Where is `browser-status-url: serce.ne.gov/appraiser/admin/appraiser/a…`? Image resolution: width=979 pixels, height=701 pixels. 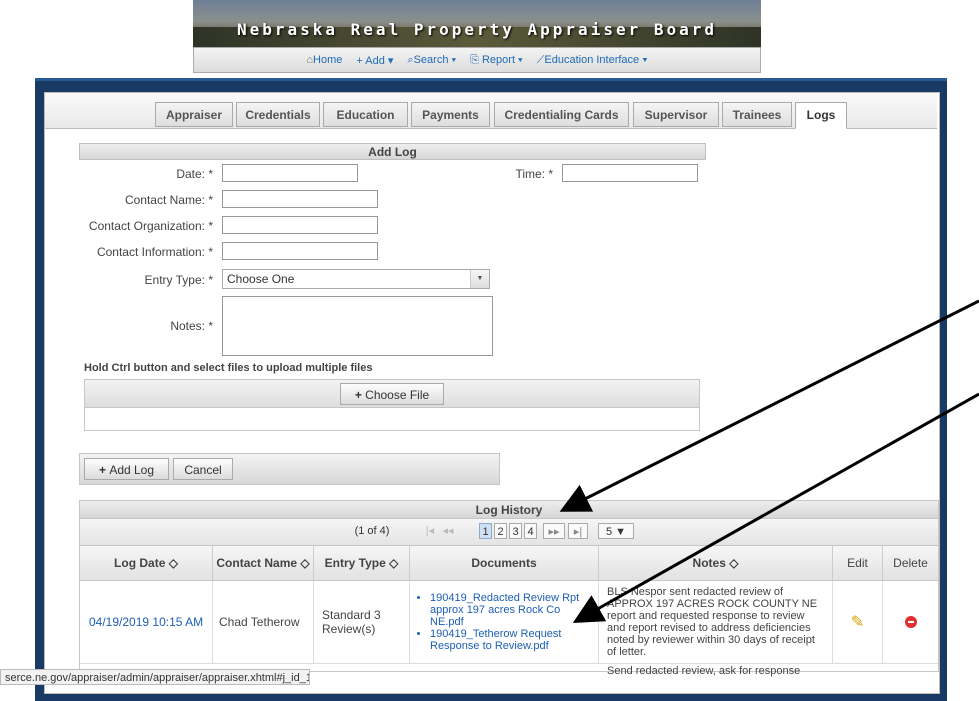
browser-status-url: serce.ne.gov/appraiser/admin/appraiser/a… is located at coordinates (155, 677).